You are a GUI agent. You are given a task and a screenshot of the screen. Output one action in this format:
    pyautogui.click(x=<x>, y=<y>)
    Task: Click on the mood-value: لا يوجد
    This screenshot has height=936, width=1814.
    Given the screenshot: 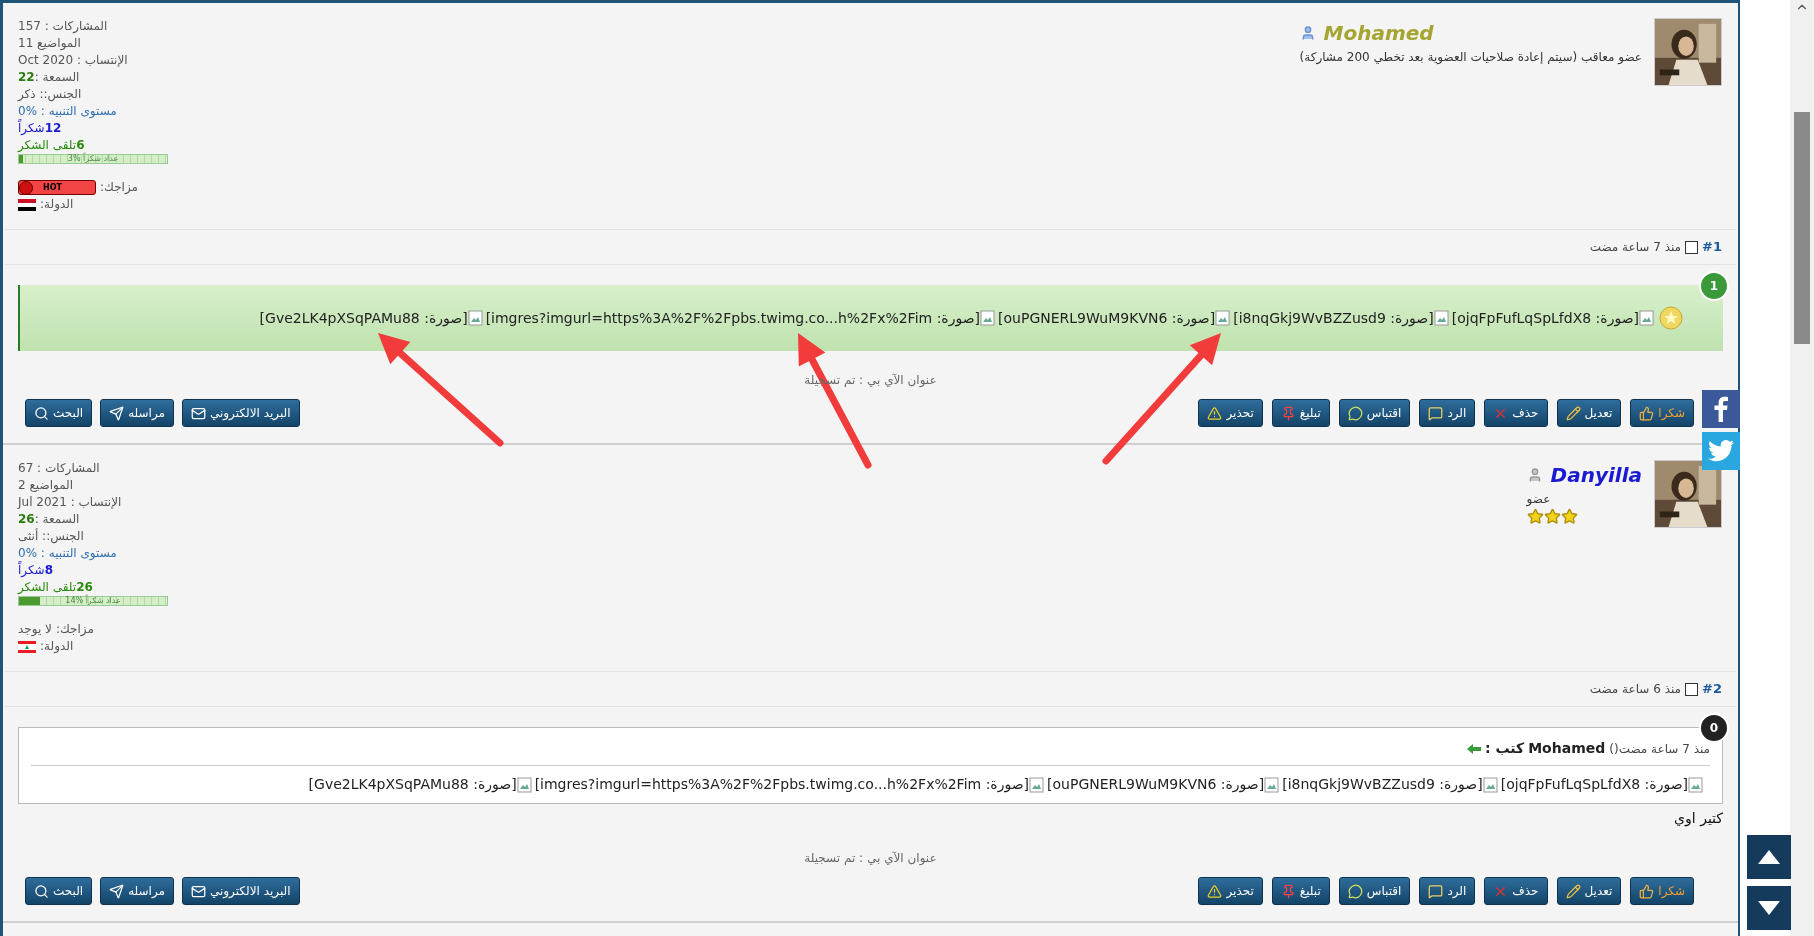 What is the action you would take?
    pyautogui.click(x=35, y=629)
    